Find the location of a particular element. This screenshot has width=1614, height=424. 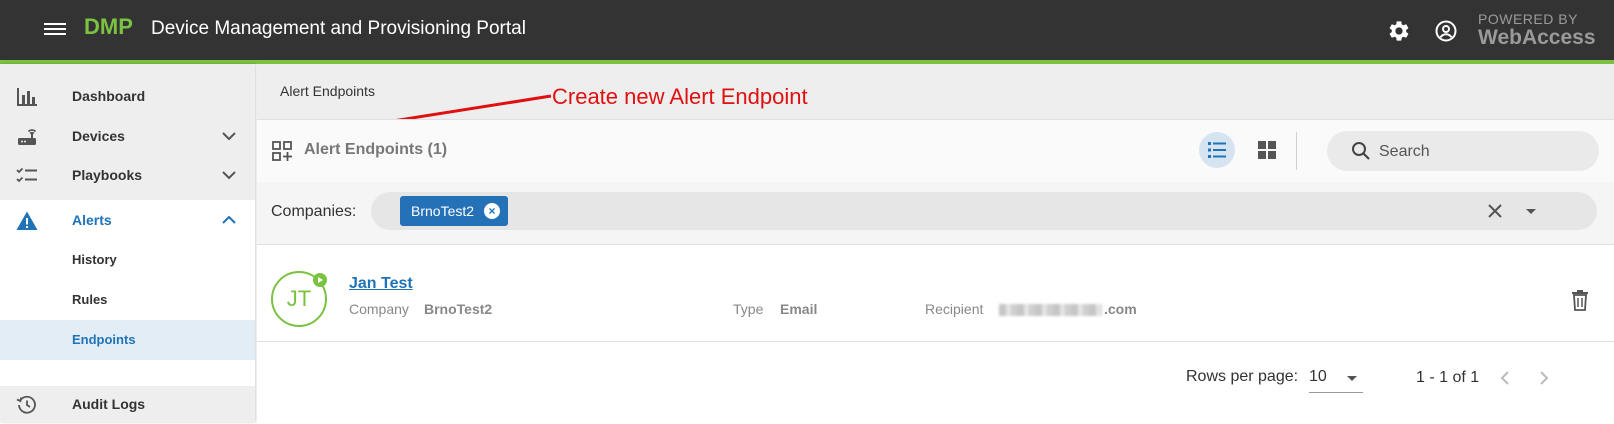

history-icon is located at coordinates (27, 405).